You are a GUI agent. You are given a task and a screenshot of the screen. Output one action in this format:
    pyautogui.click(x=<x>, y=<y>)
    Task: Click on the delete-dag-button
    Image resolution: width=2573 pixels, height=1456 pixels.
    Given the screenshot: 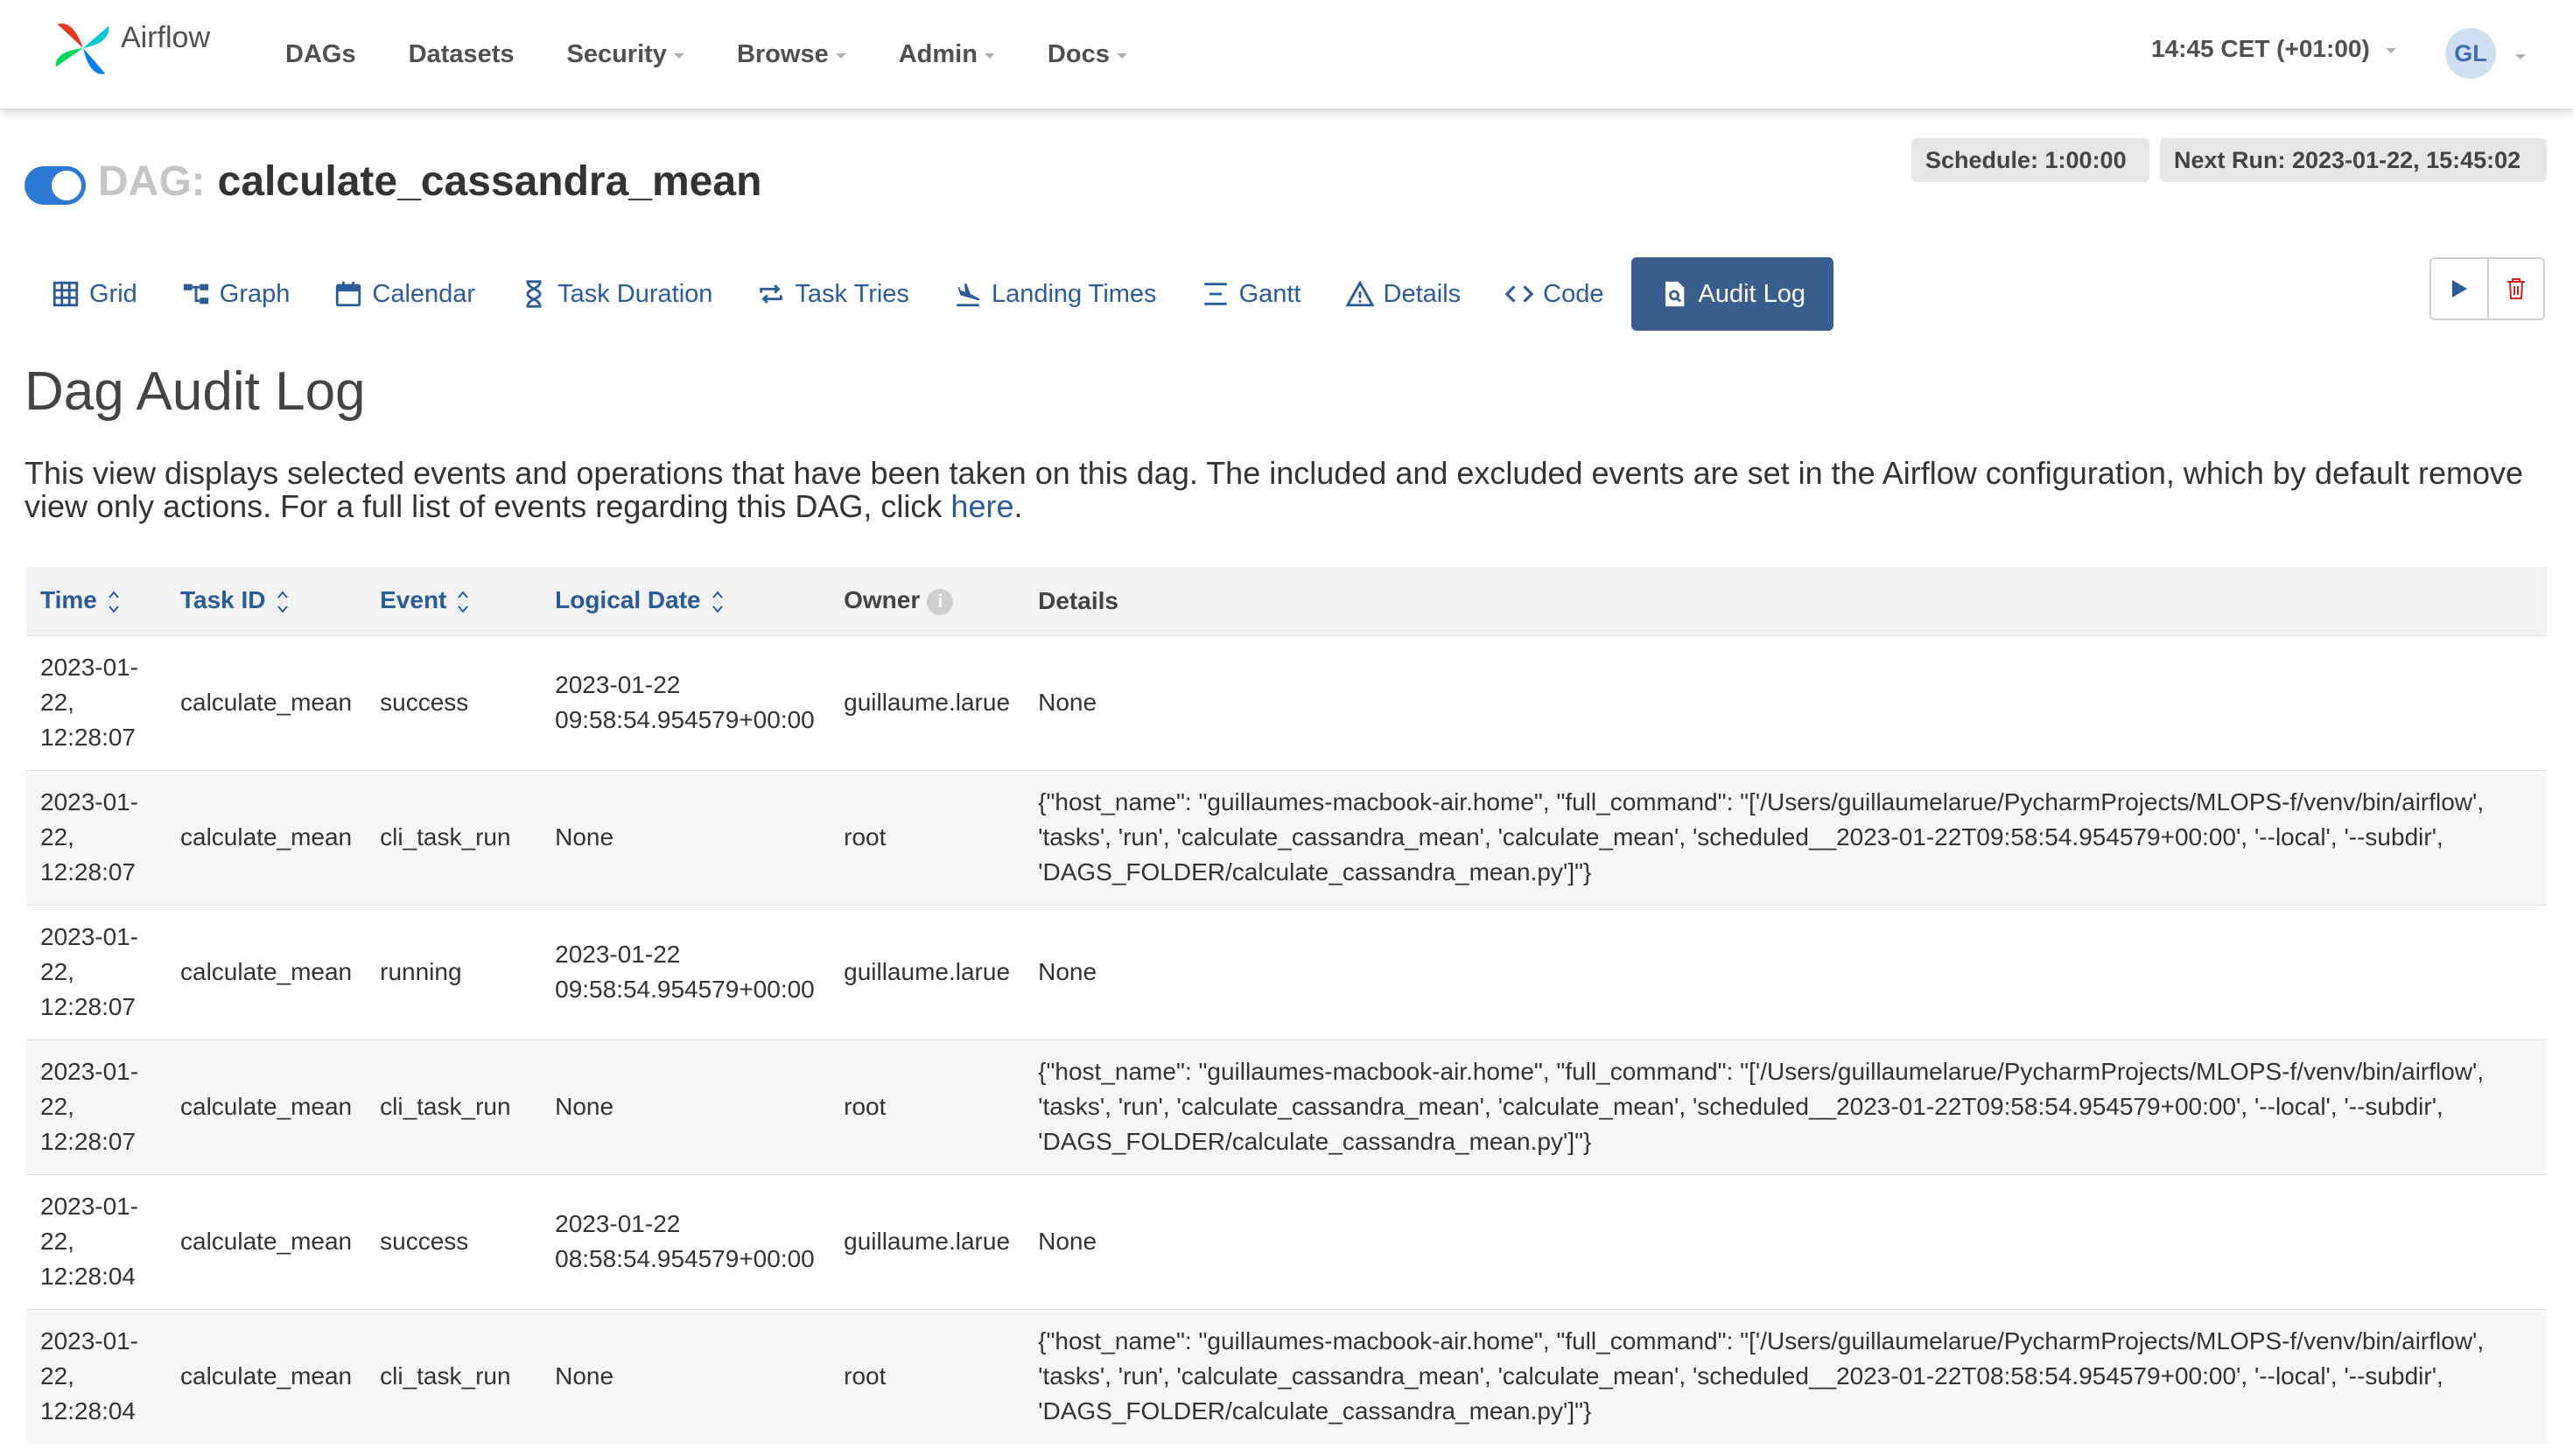 What is the action you would take?
    pyautogui.click(x=2514, y=288)
    